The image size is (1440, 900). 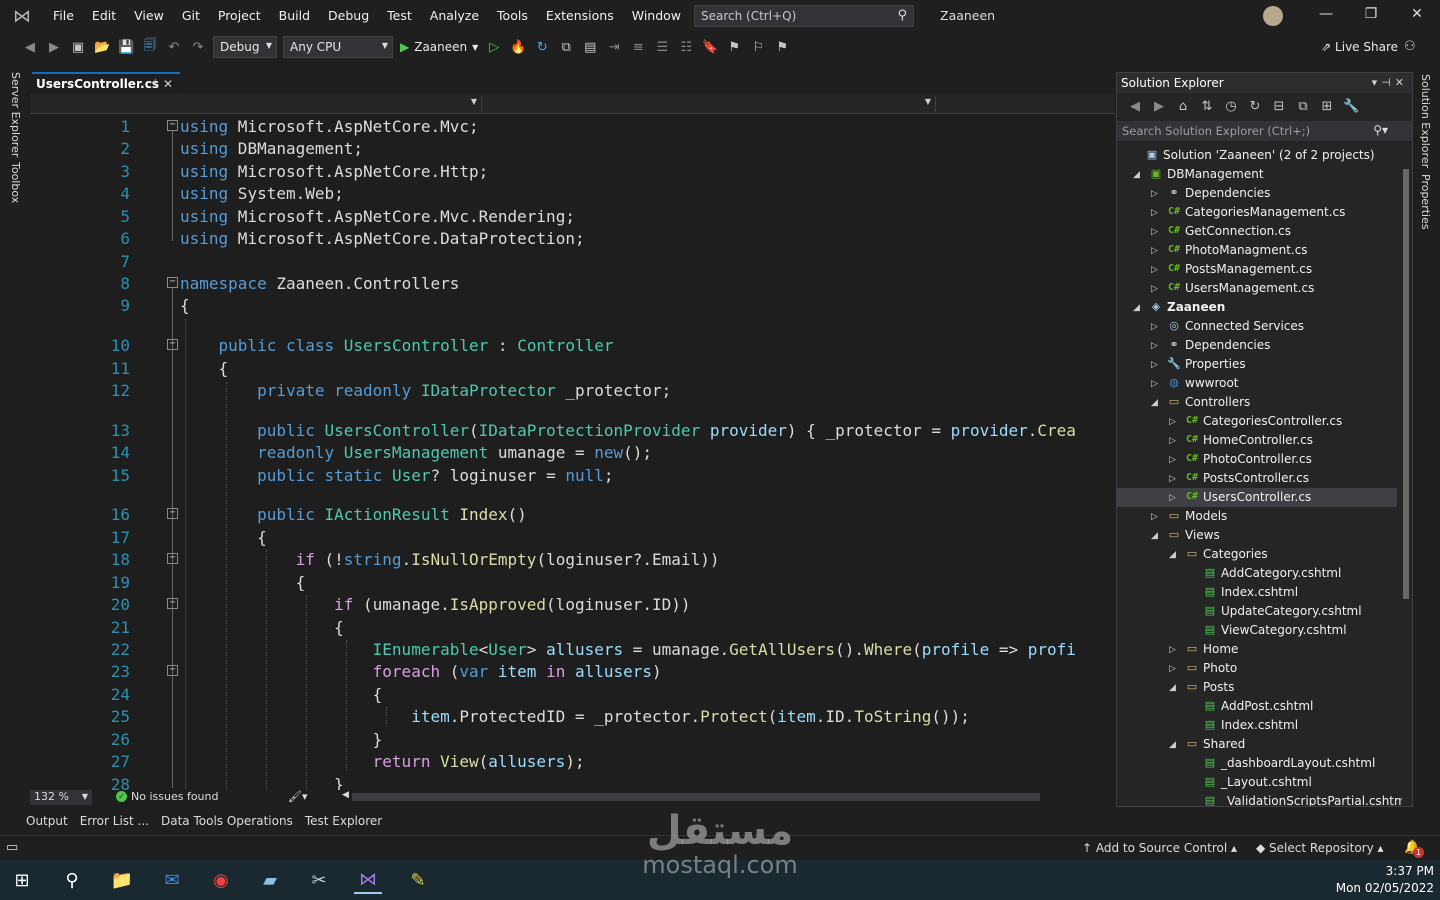 I want to click on tree-item: ▣ Solution 'Zaaneen' (2 of 2 projects), so click(x=1257, y=155).